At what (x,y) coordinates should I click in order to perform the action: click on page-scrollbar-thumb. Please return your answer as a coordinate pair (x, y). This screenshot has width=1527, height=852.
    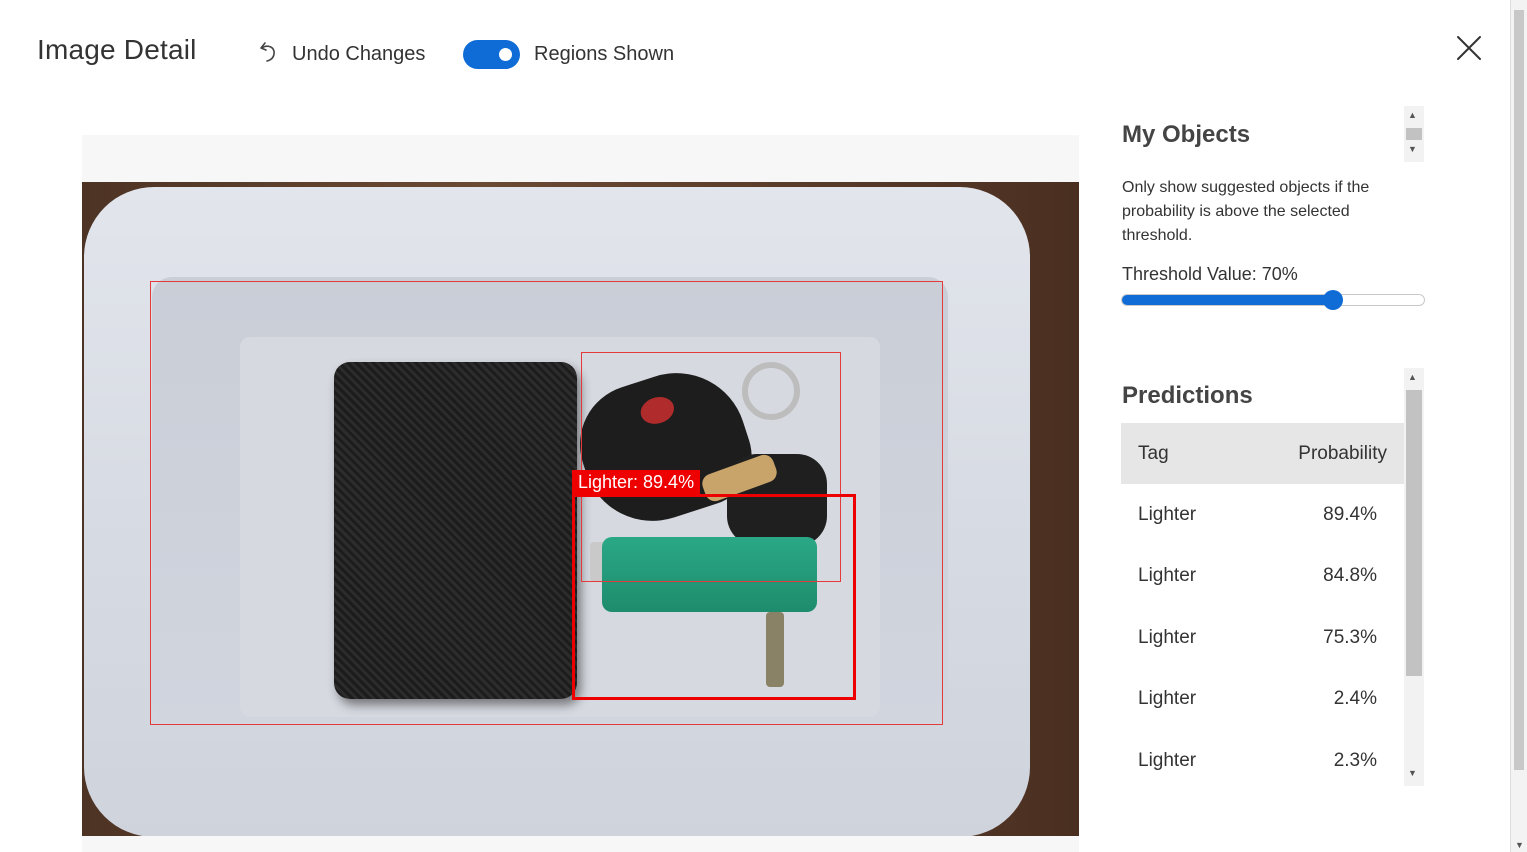
    Looking at the image, I should click on (1519, 390).